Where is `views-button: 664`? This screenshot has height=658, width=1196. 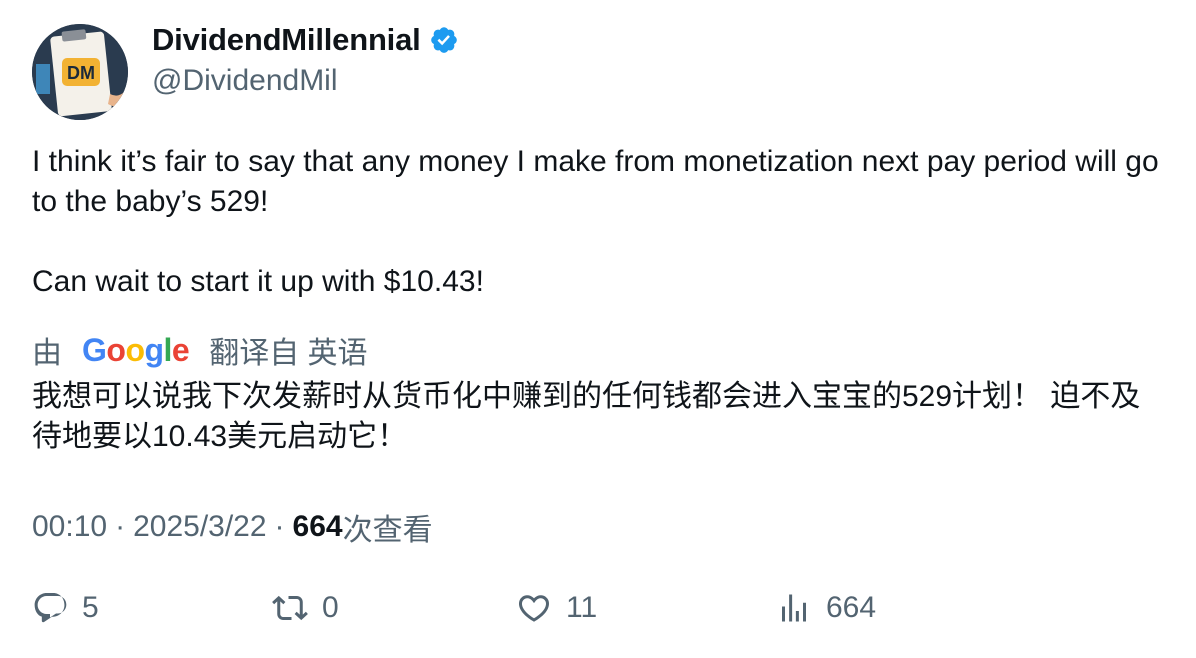
views-button: 664 is located at coordinates (826, 608).